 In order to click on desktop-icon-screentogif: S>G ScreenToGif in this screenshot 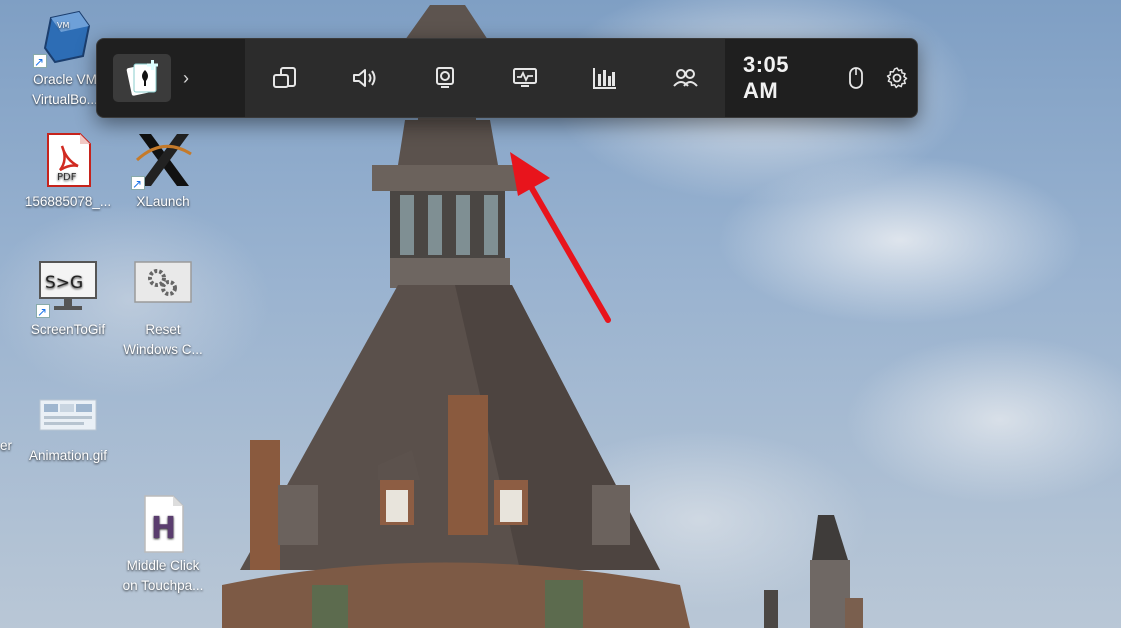, I will do `click(68, 299)`.